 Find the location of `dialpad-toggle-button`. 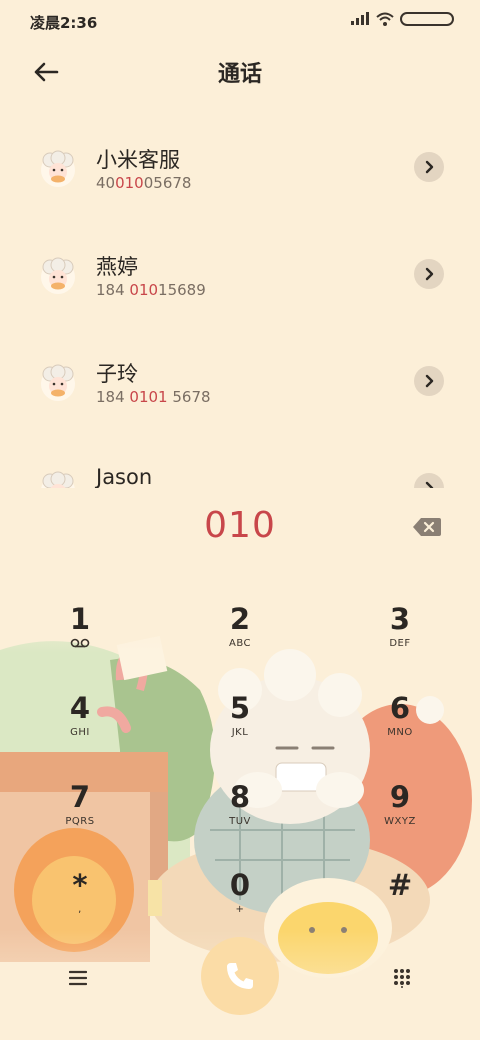

dialpad-toggle-button is located at coordinates (402, 978).